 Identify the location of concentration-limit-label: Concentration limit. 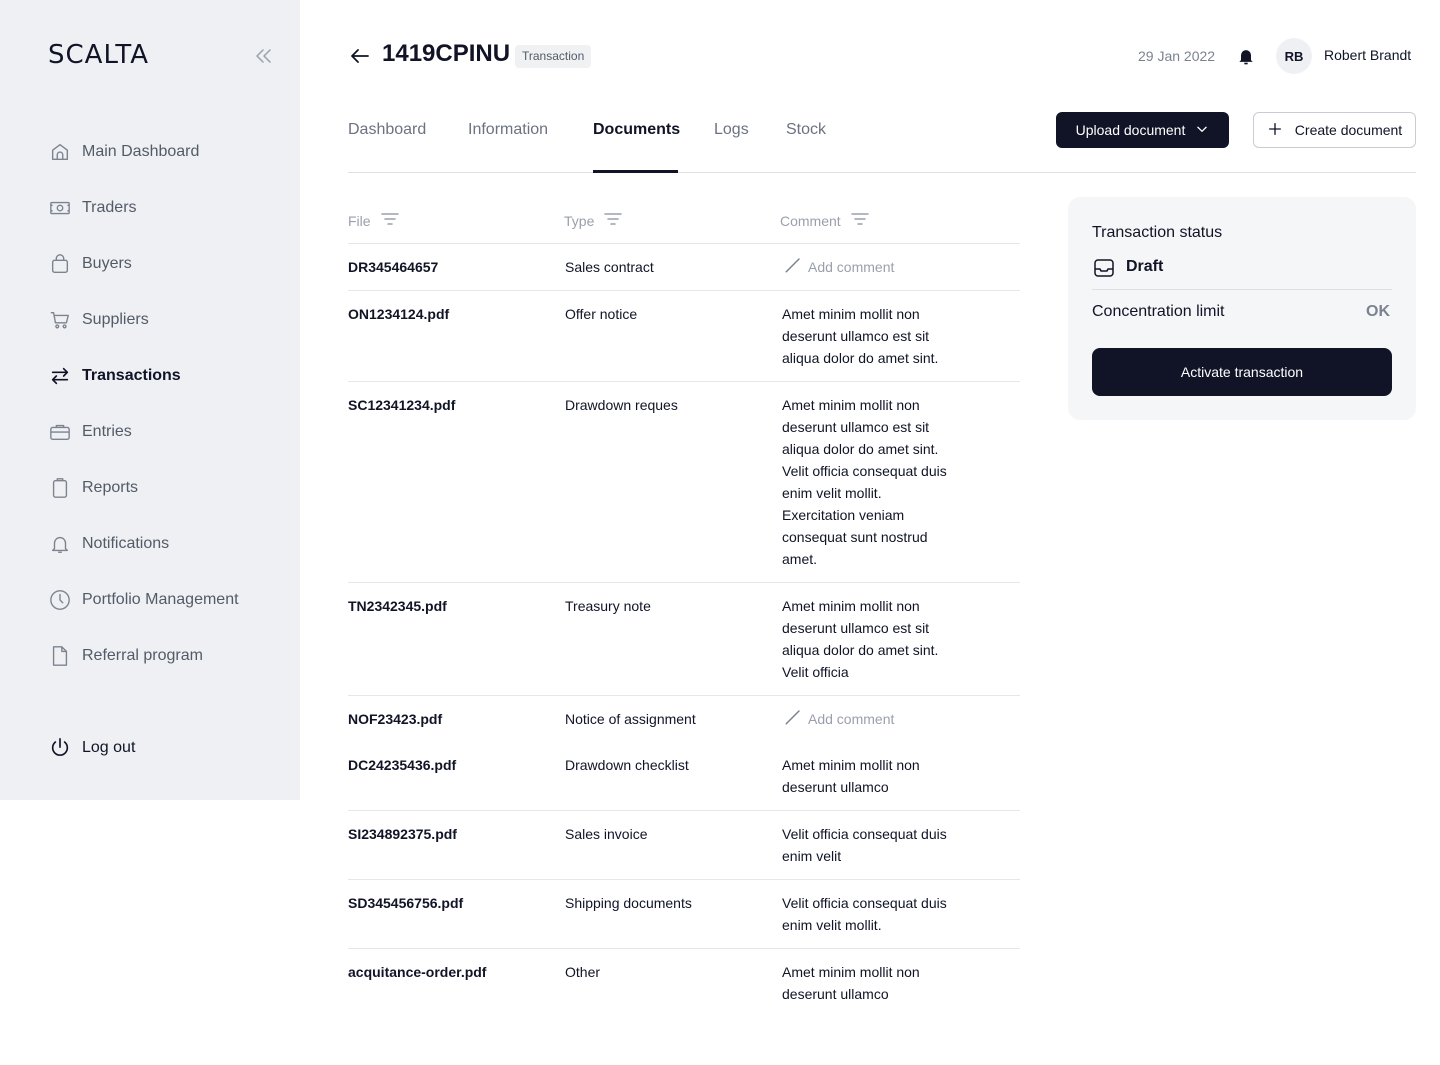
(1158, 311).